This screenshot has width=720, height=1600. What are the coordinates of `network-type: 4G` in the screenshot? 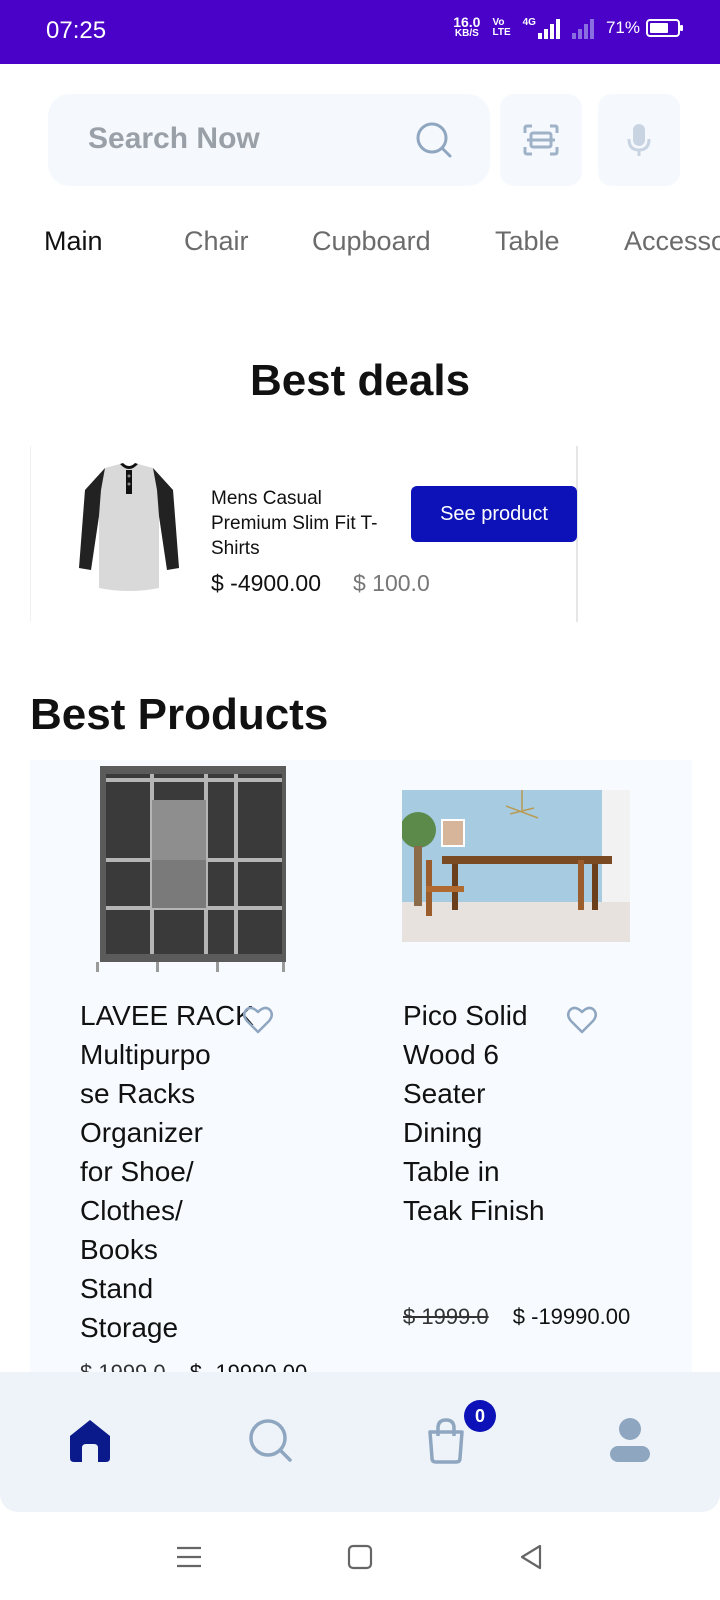 It's located at (529, 22).